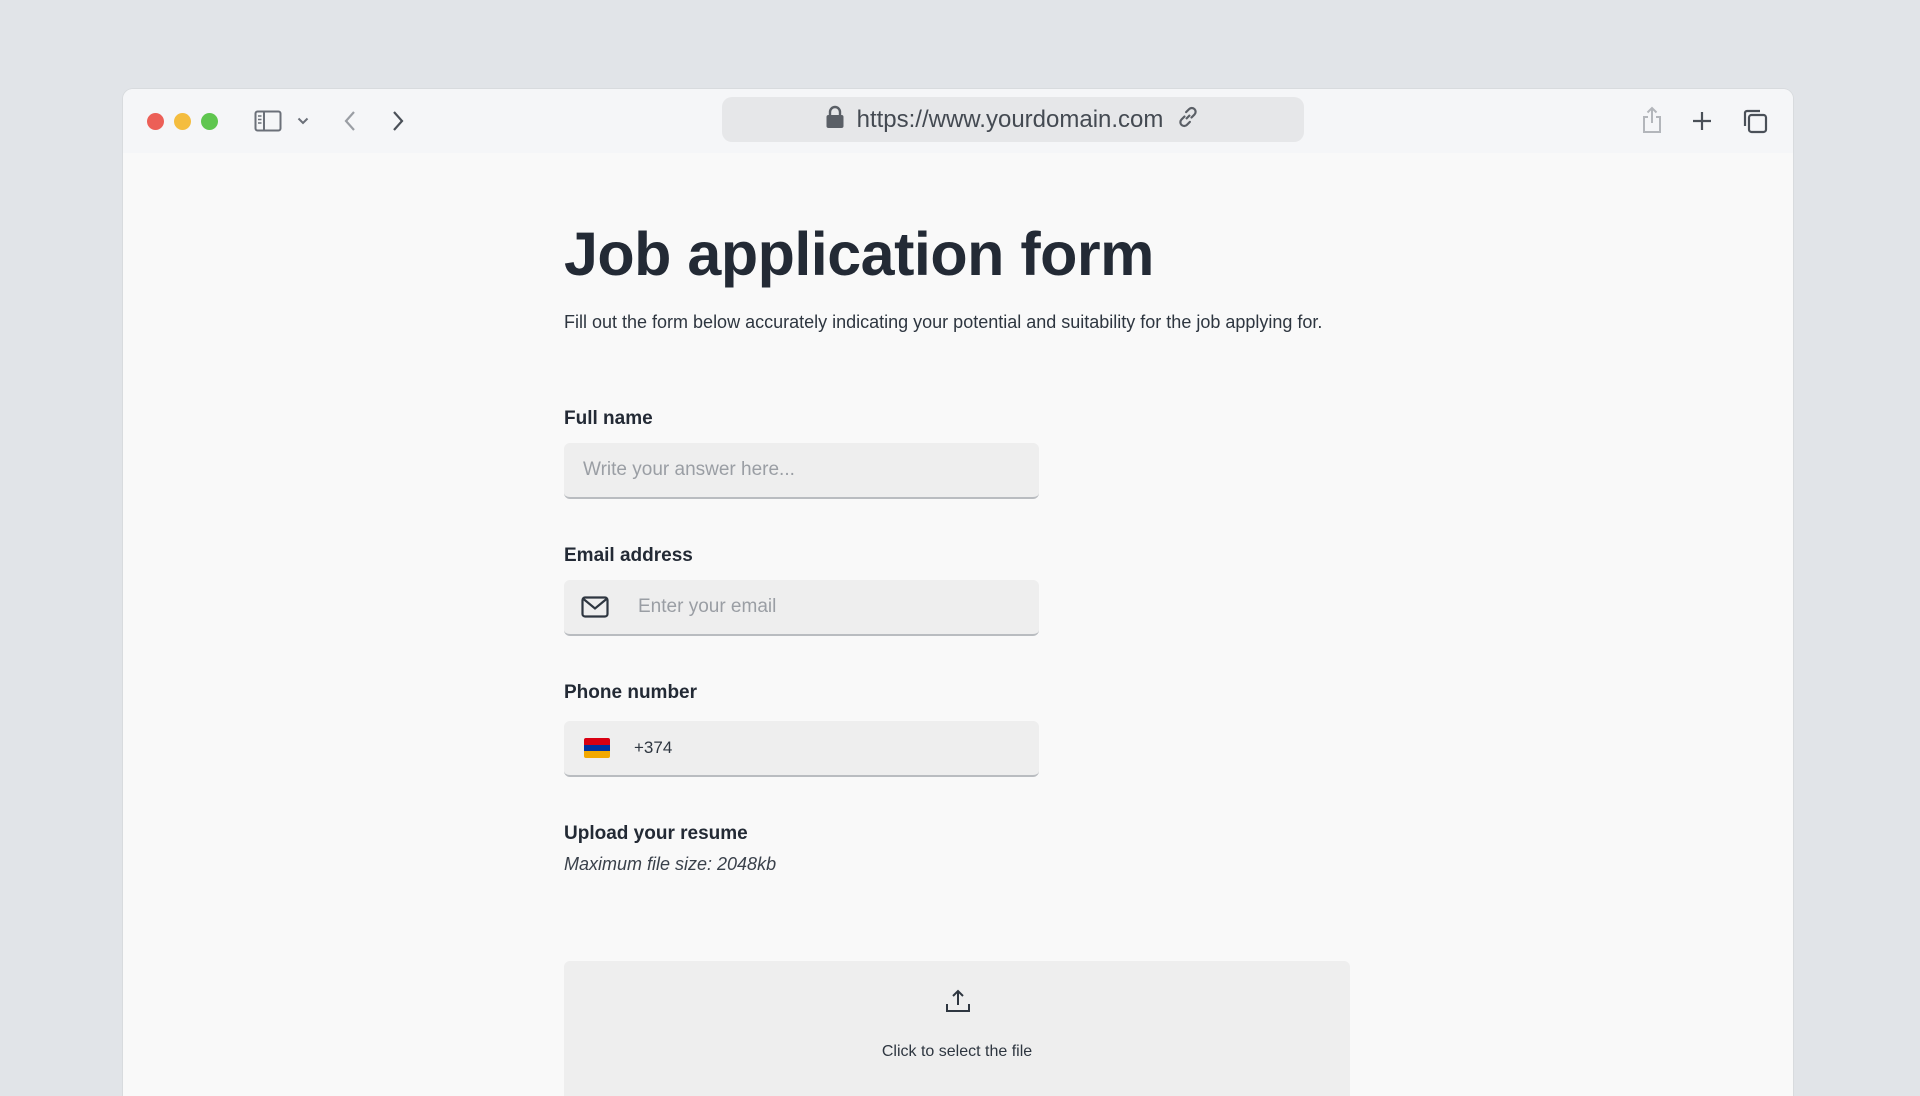 Image resolution: width=1920 pixels, height=1096 pixels. Describe the element at coordinates (595, 607) in the screenshot. I see `mail-icon` at that location.